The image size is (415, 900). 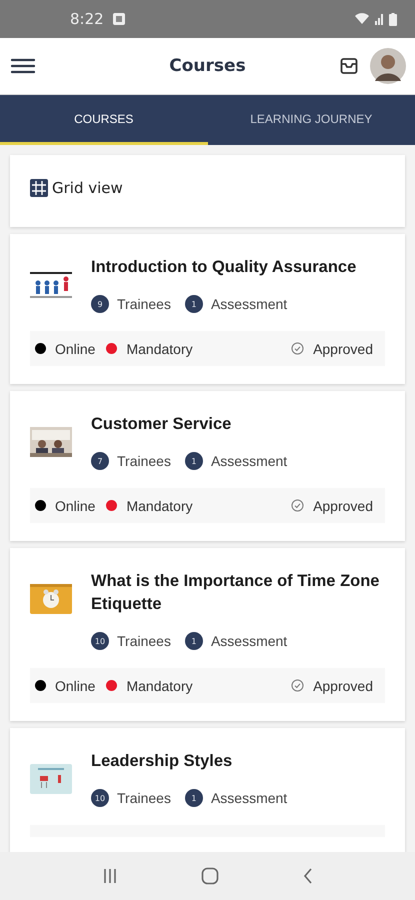 What do you see at coordinates (311, 120) in the screenshot?
I see `tab: LEARNING JOURNEY` at bounding box center [311, 120].